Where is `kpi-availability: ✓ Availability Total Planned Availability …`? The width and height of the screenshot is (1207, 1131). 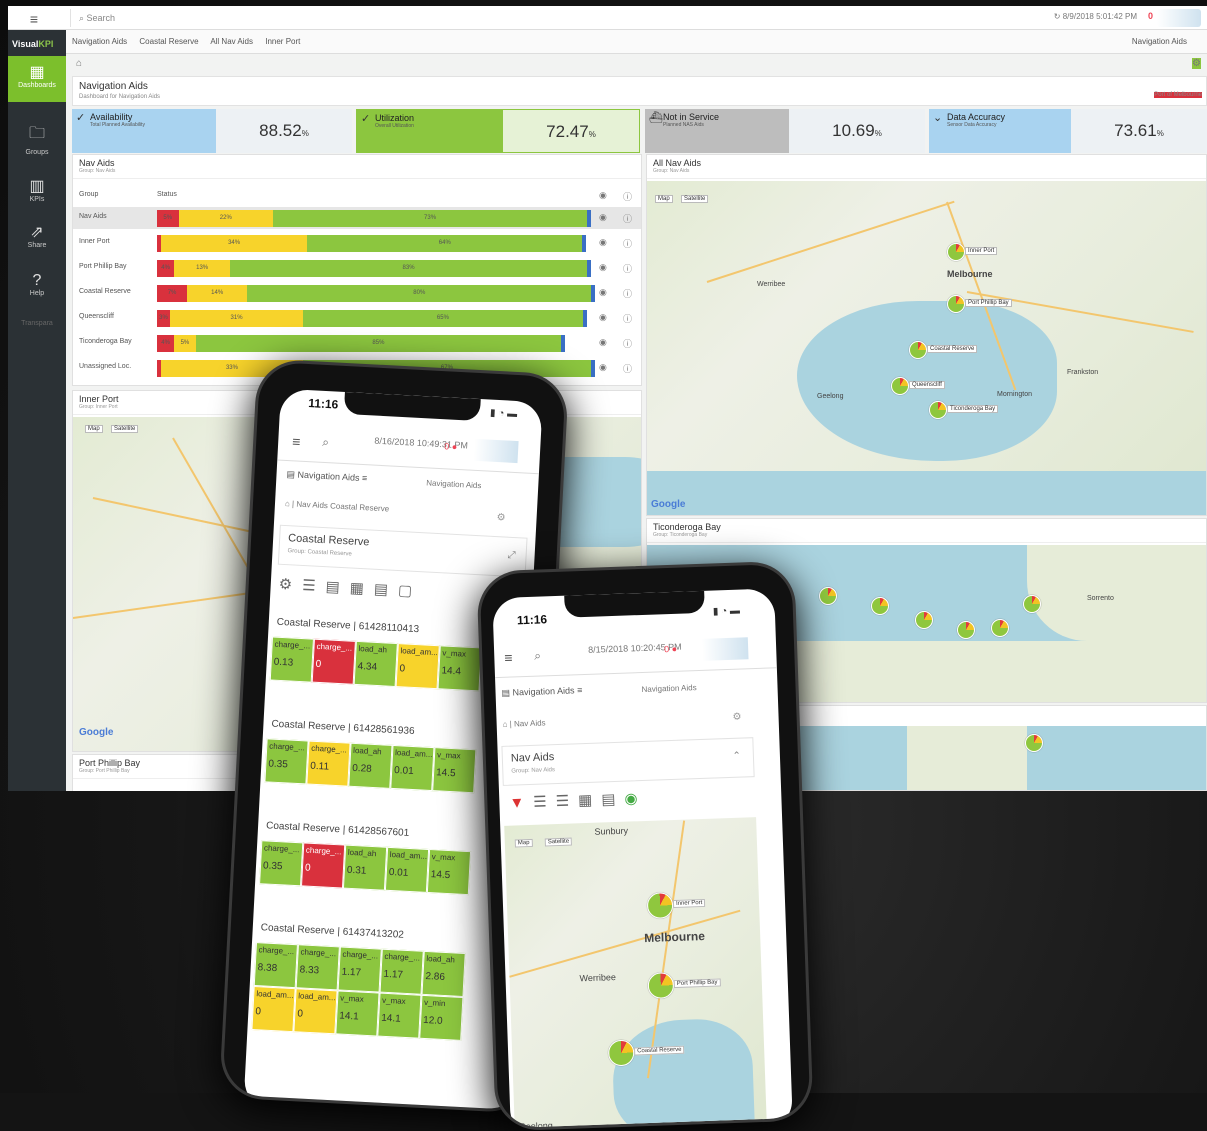 kpi-availability: ✓ Availability Total Planned Availability … is located at coordinates (212, 131).